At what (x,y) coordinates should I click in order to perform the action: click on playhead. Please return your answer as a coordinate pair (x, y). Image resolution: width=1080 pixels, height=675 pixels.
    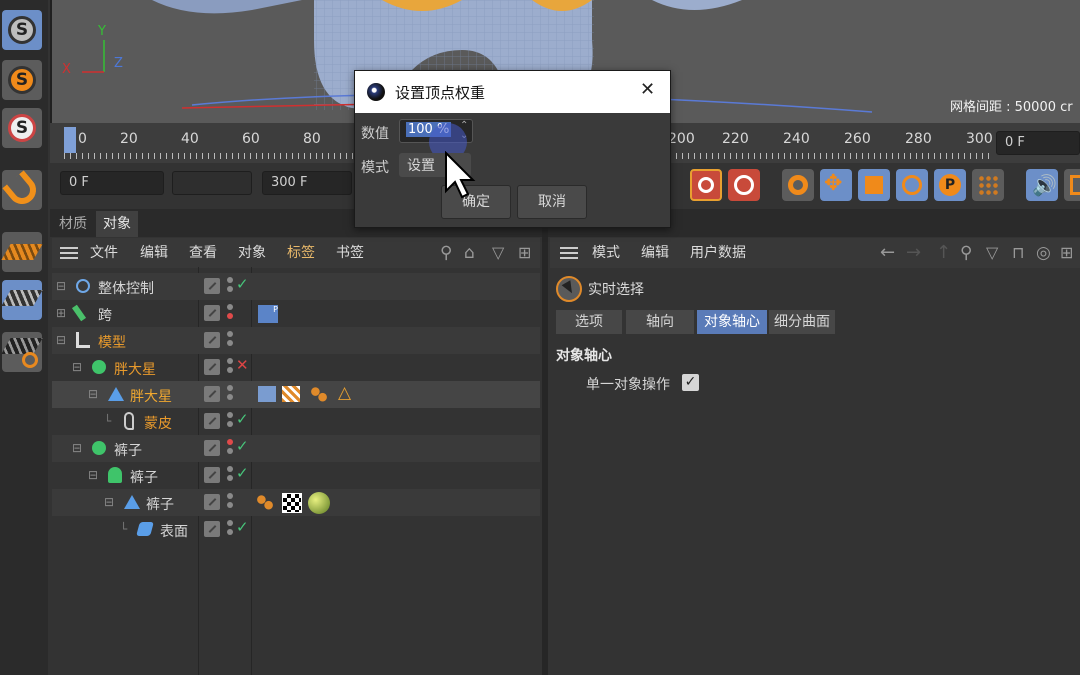
    Looking at the image, I should click on (70, 140).